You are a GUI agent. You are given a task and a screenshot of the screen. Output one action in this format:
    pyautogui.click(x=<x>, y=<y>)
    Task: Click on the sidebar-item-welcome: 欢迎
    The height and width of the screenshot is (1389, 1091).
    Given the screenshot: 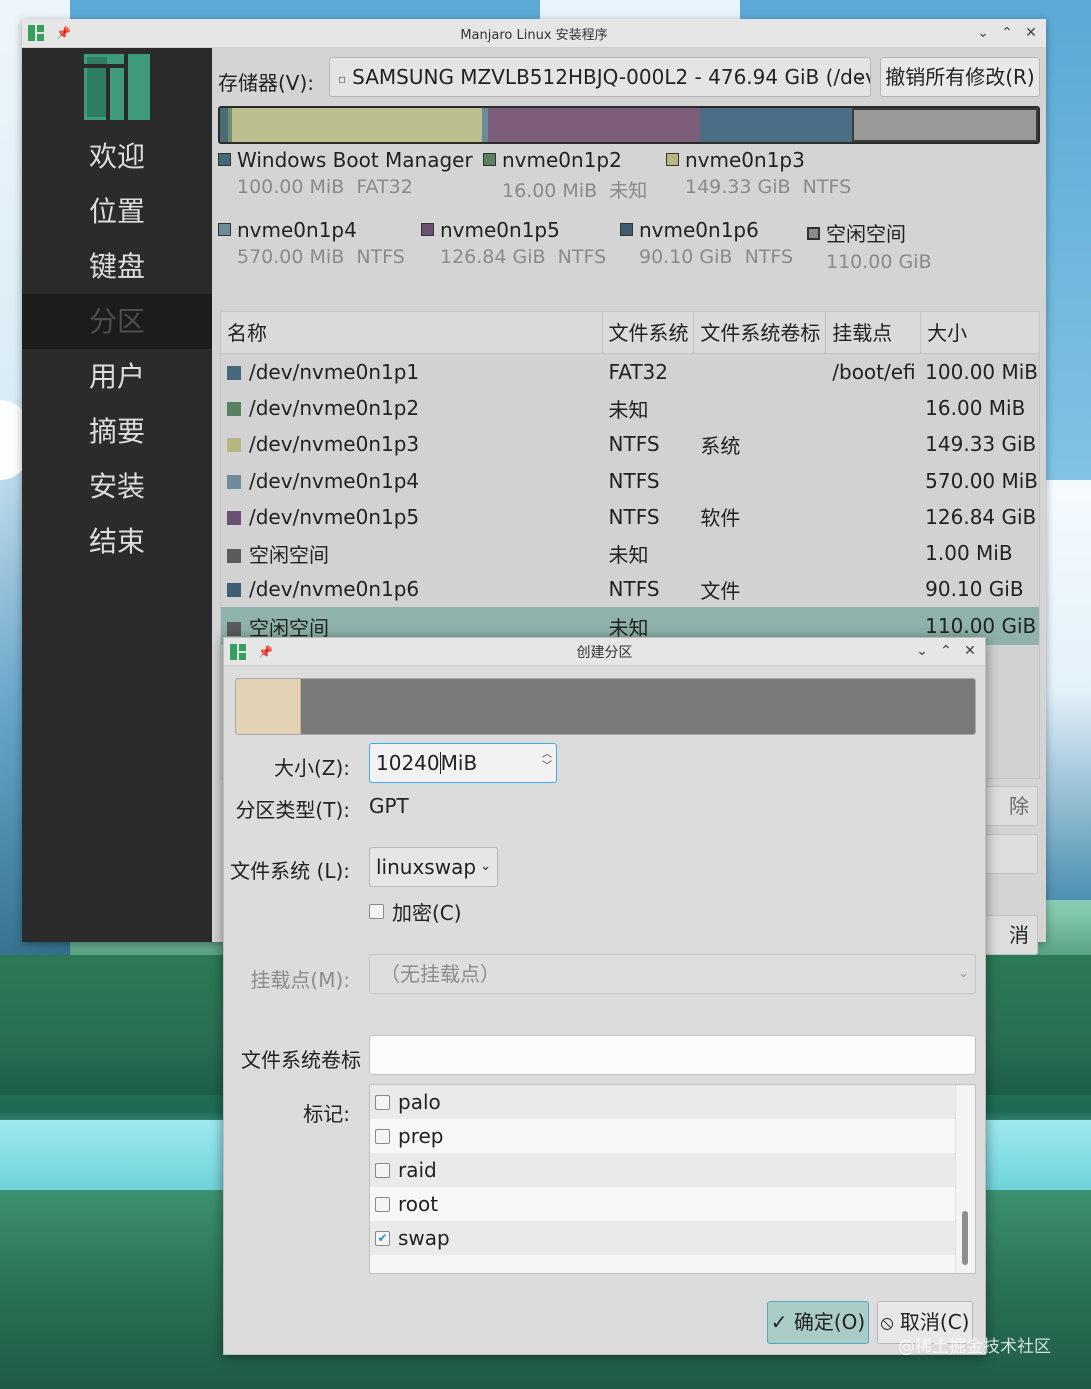 What is the action you would take?
    pyautogui.click(x=117, y=156)
    